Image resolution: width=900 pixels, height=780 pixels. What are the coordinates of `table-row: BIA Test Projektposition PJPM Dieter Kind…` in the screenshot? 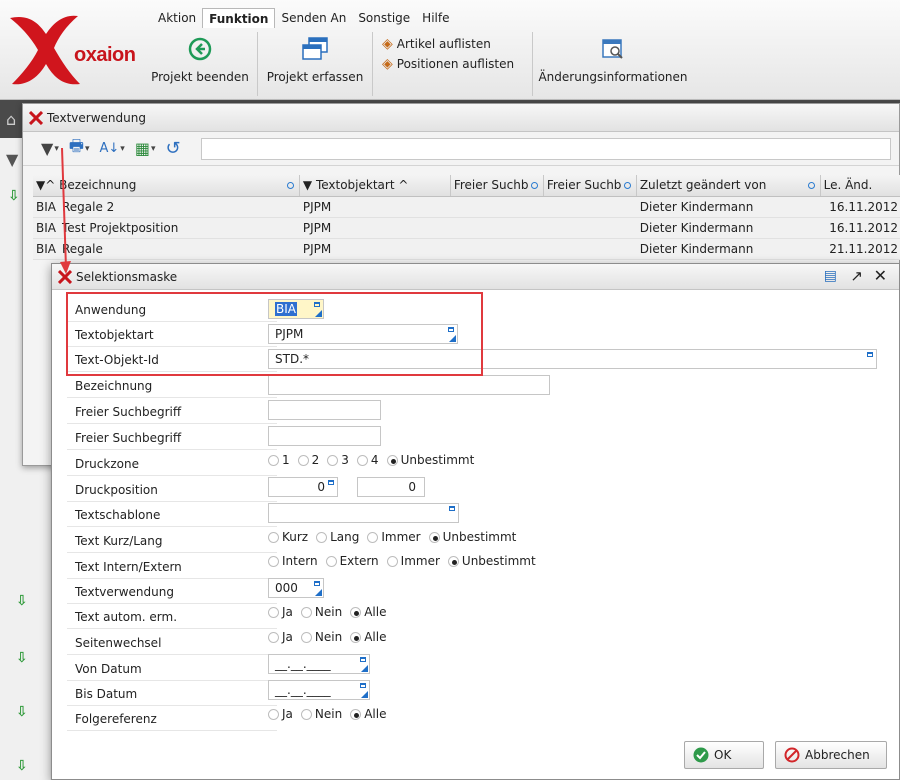 It's located at (466, 228).